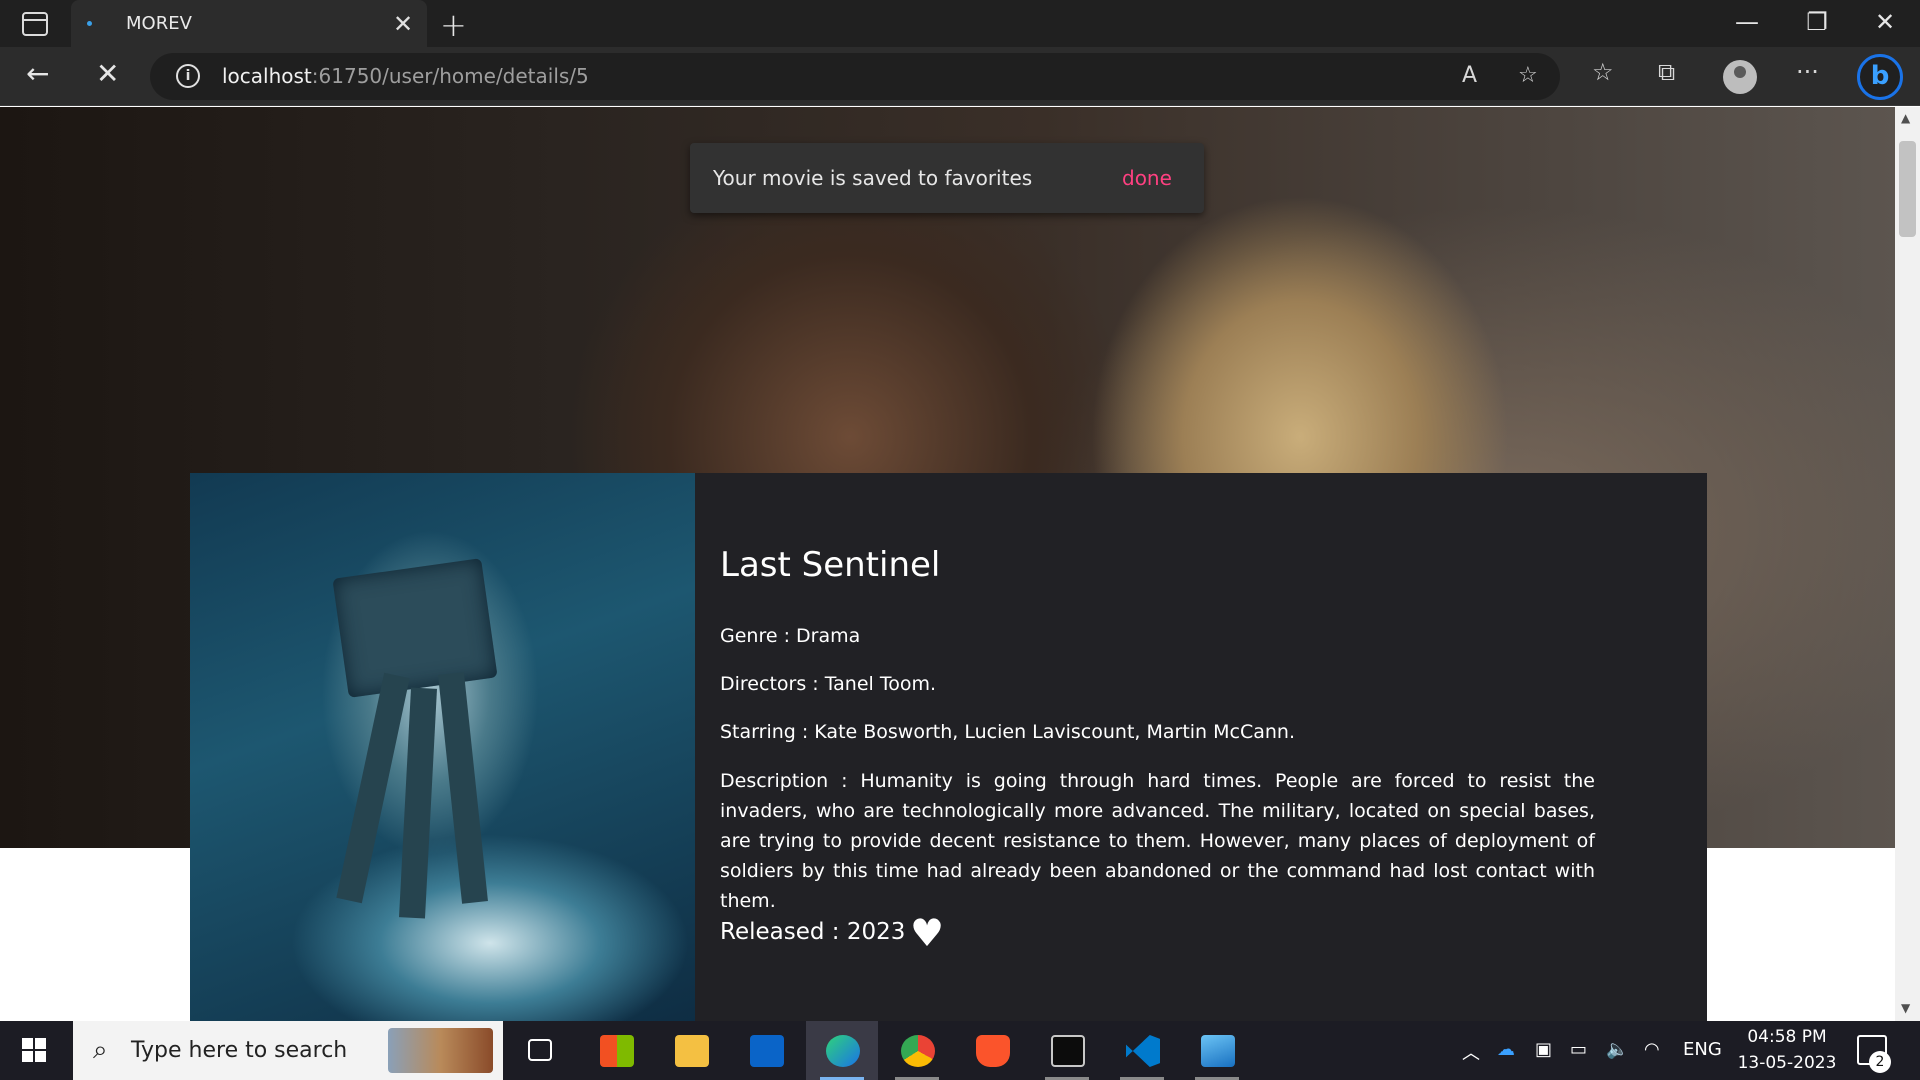  Describe the element at coordinates (813, 932) in the screenshot. I see `movie-released: Released : 2023` at that location.